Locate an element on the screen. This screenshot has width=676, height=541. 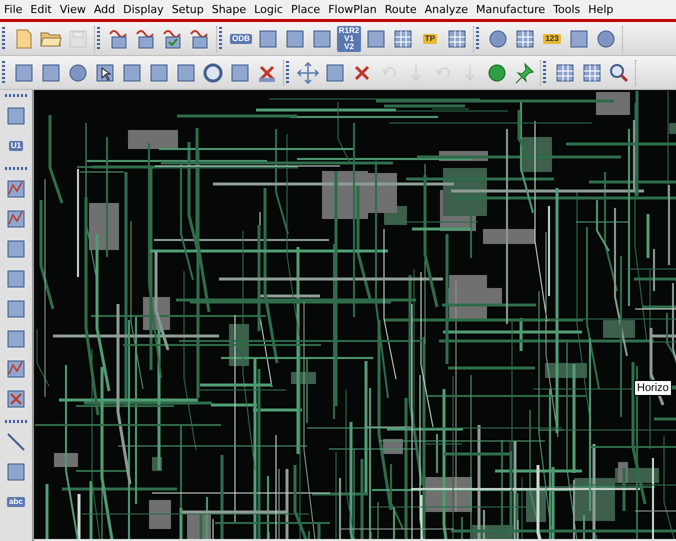
menu-item: Logic is located at coordinates (269, 9).